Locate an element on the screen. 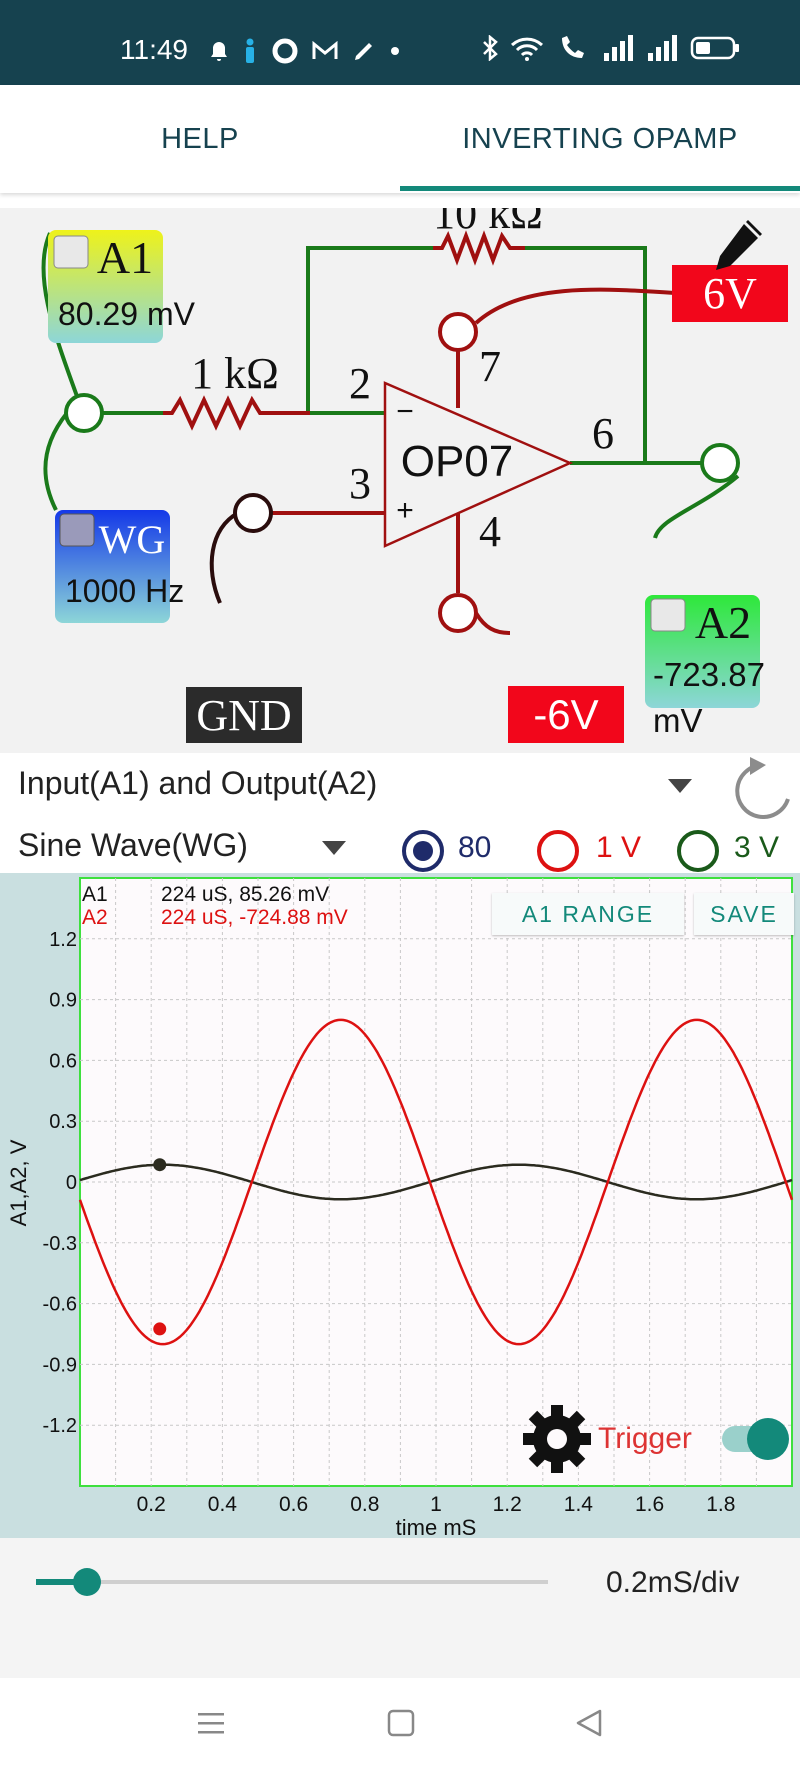 This screenshot has width=800, height=1778. meter-a2-unit: mV is located at coordinates (678, 720).